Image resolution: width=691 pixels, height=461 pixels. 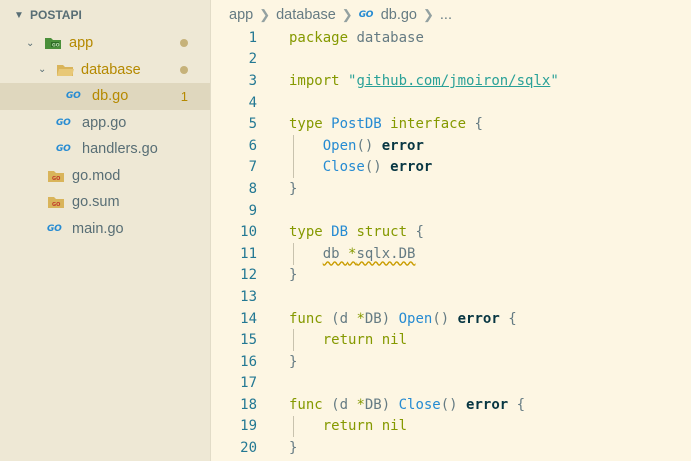 I want to click on tree-item-handlers-go: GO handlers.go, so click(x=105, y=149).